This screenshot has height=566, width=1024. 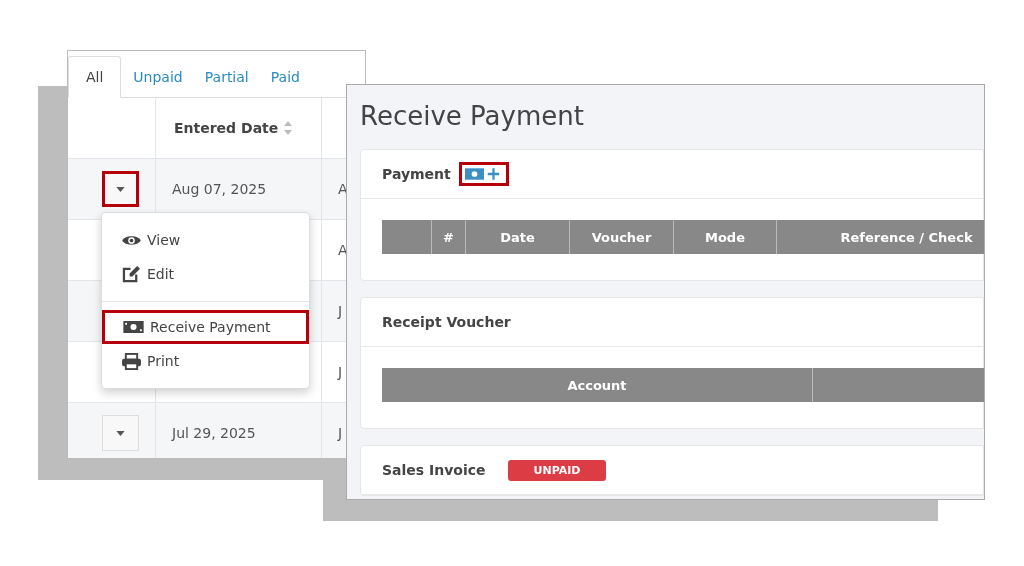 I want to click on printer-icon, so click(x=131, y=361).